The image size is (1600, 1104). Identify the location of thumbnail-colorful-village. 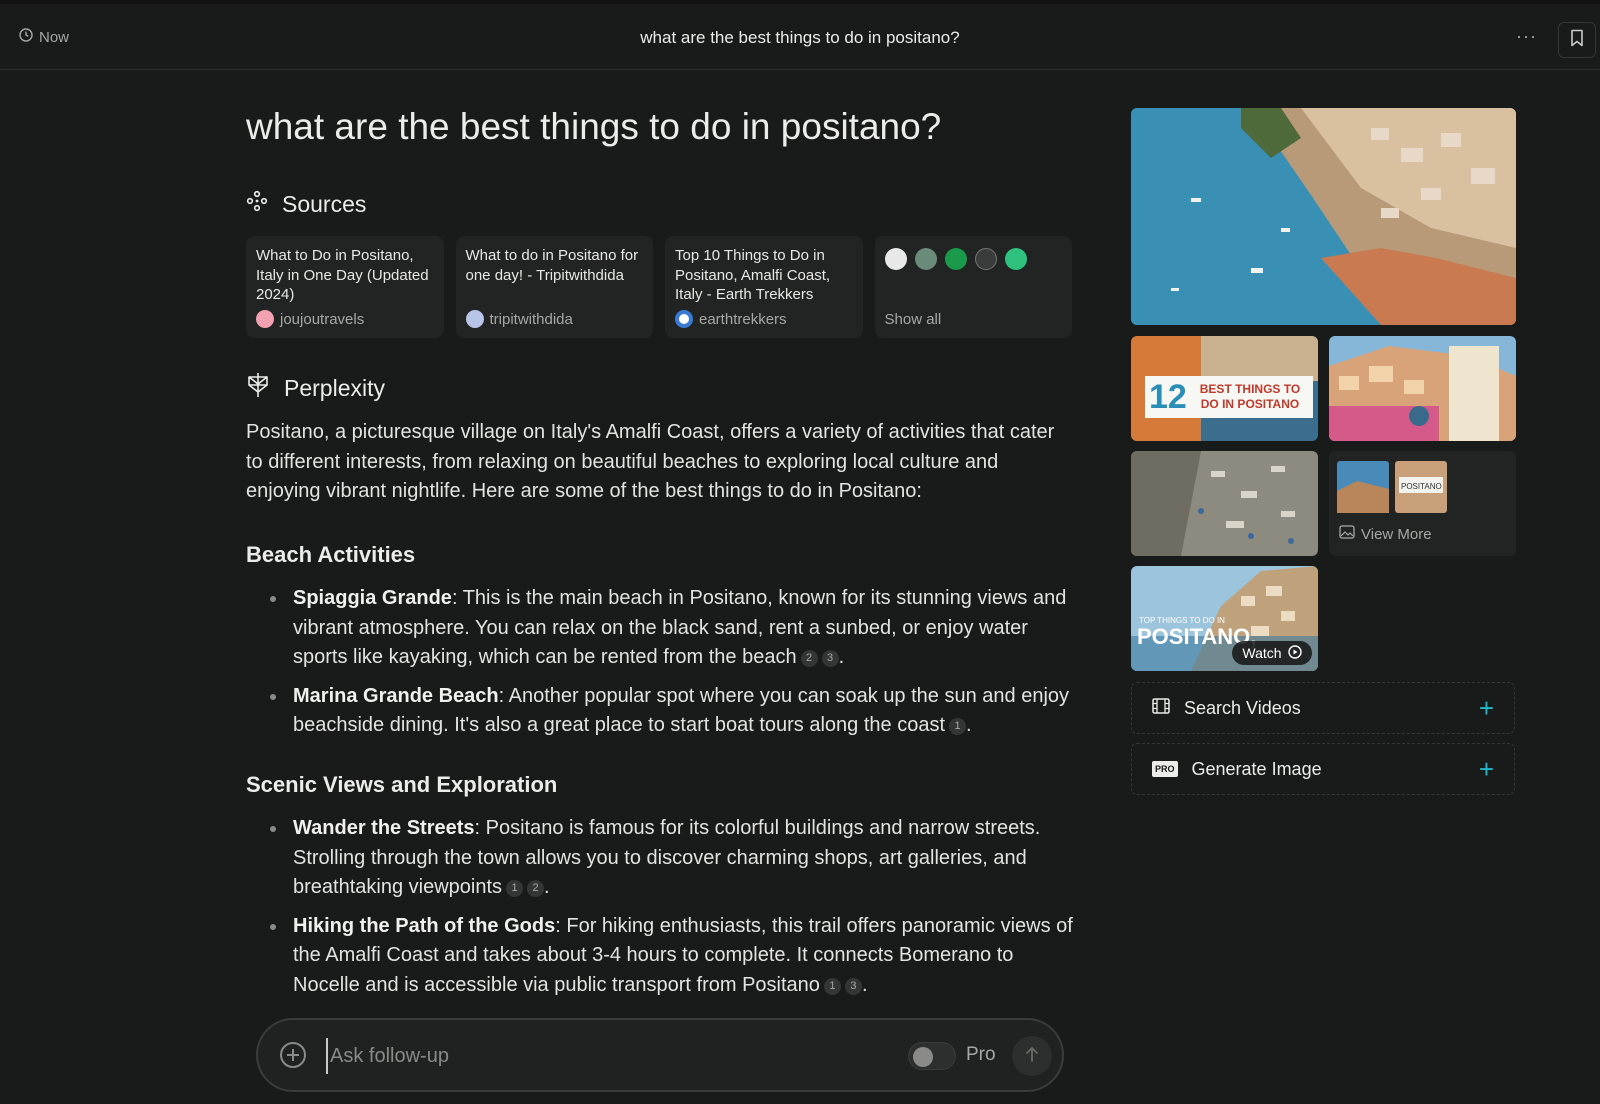
(1422, 388).